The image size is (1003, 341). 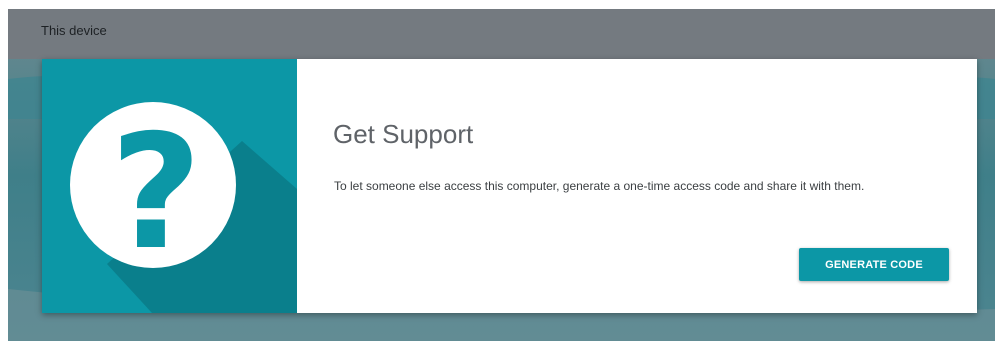 I want to click on generate-code-button: GENERATE CODE, so click(x=874, y=264).